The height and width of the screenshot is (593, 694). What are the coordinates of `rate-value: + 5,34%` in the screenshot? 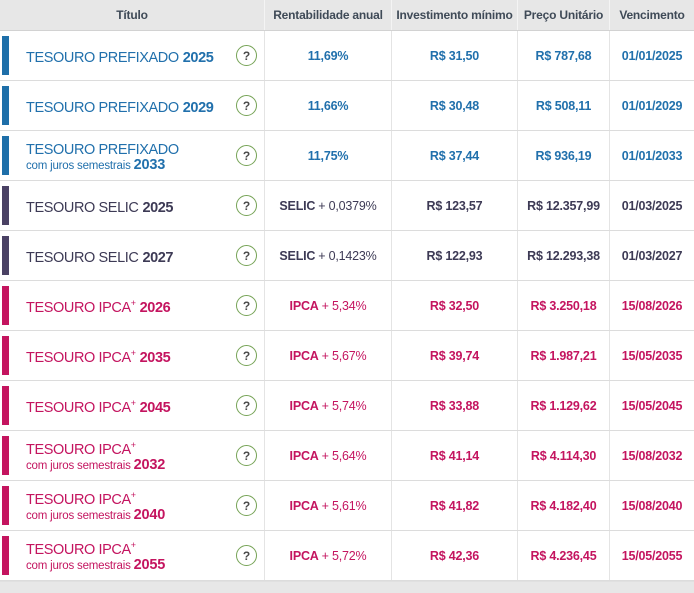 It's located at (344, 305).